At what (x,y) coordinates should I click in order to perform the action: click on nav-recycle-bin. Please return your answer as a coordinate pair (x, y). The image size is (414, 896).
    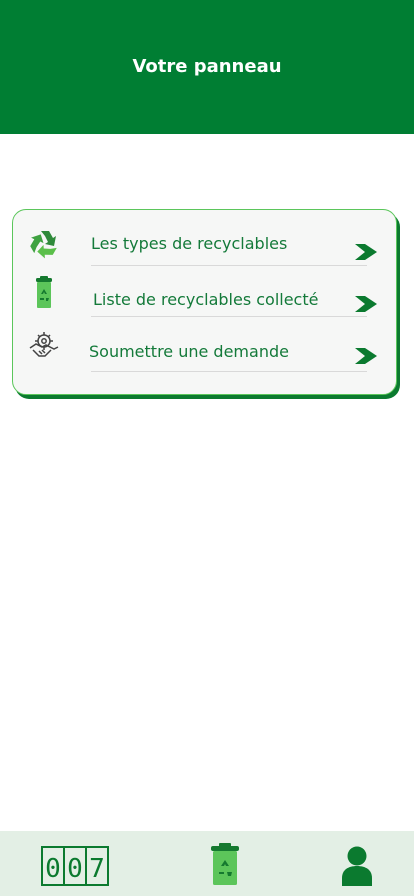
    Looking at the image, I should click on (225, 867).